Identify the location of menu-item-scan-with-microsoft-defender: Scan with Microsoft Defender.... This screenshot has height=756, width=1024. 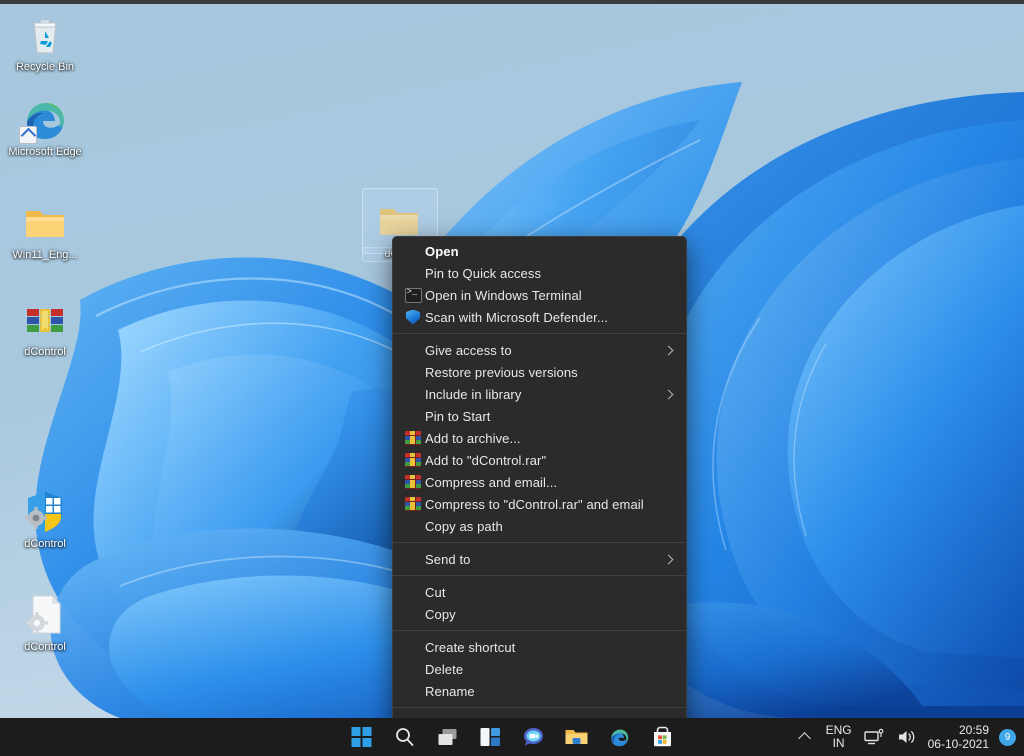
(539, 317).